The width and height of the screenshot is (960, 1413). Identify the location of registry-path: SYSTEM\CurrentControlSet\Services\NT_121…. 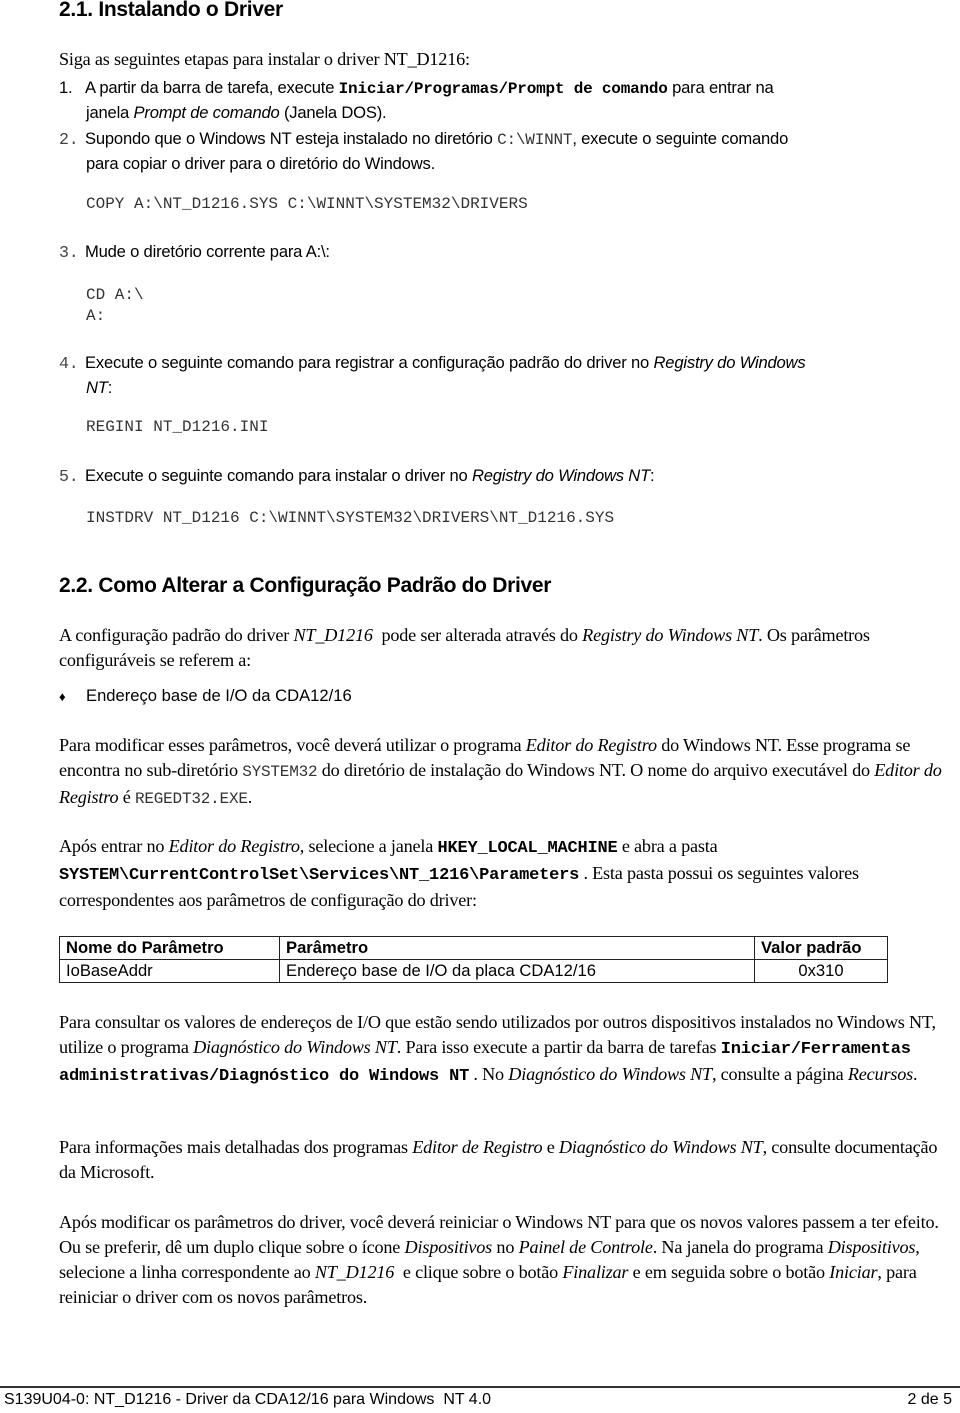
(319, 875).